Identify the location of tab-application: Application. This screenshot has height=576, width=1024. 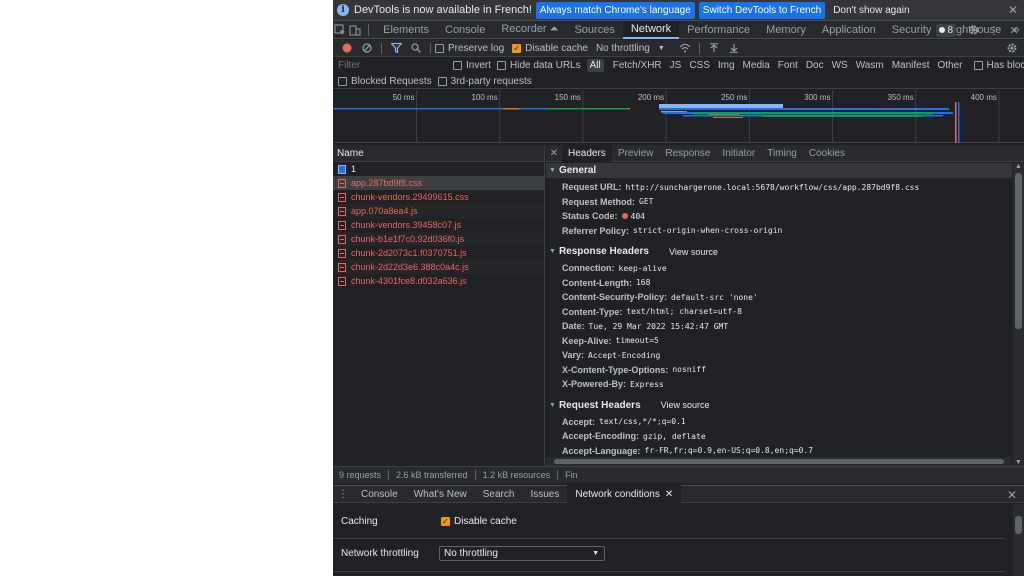
(849, 30).